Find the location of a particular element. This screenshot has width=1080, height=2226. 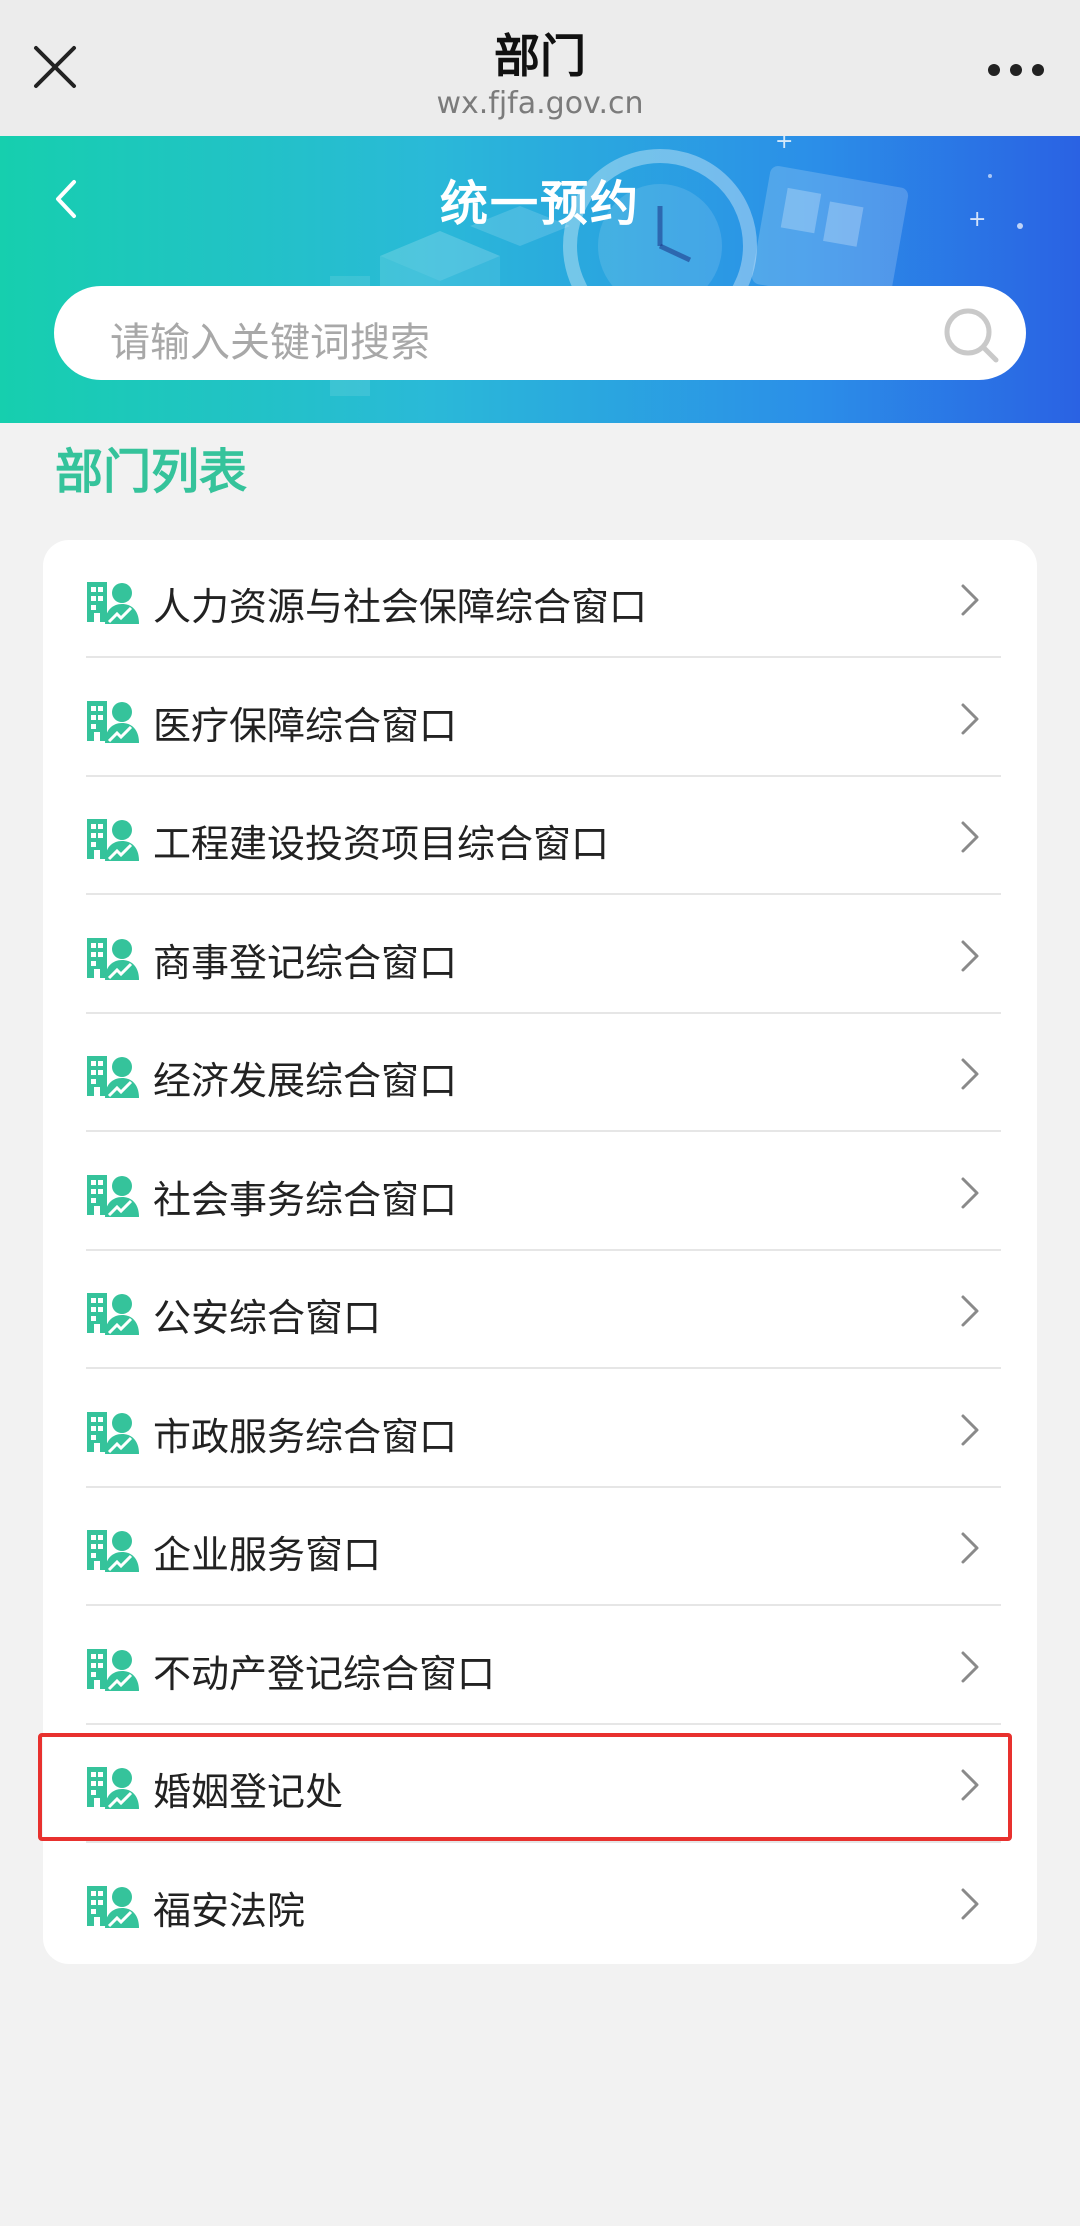

list-item-label: 工程建设投资项目综合窗口 is located at coordinates (381, 844).